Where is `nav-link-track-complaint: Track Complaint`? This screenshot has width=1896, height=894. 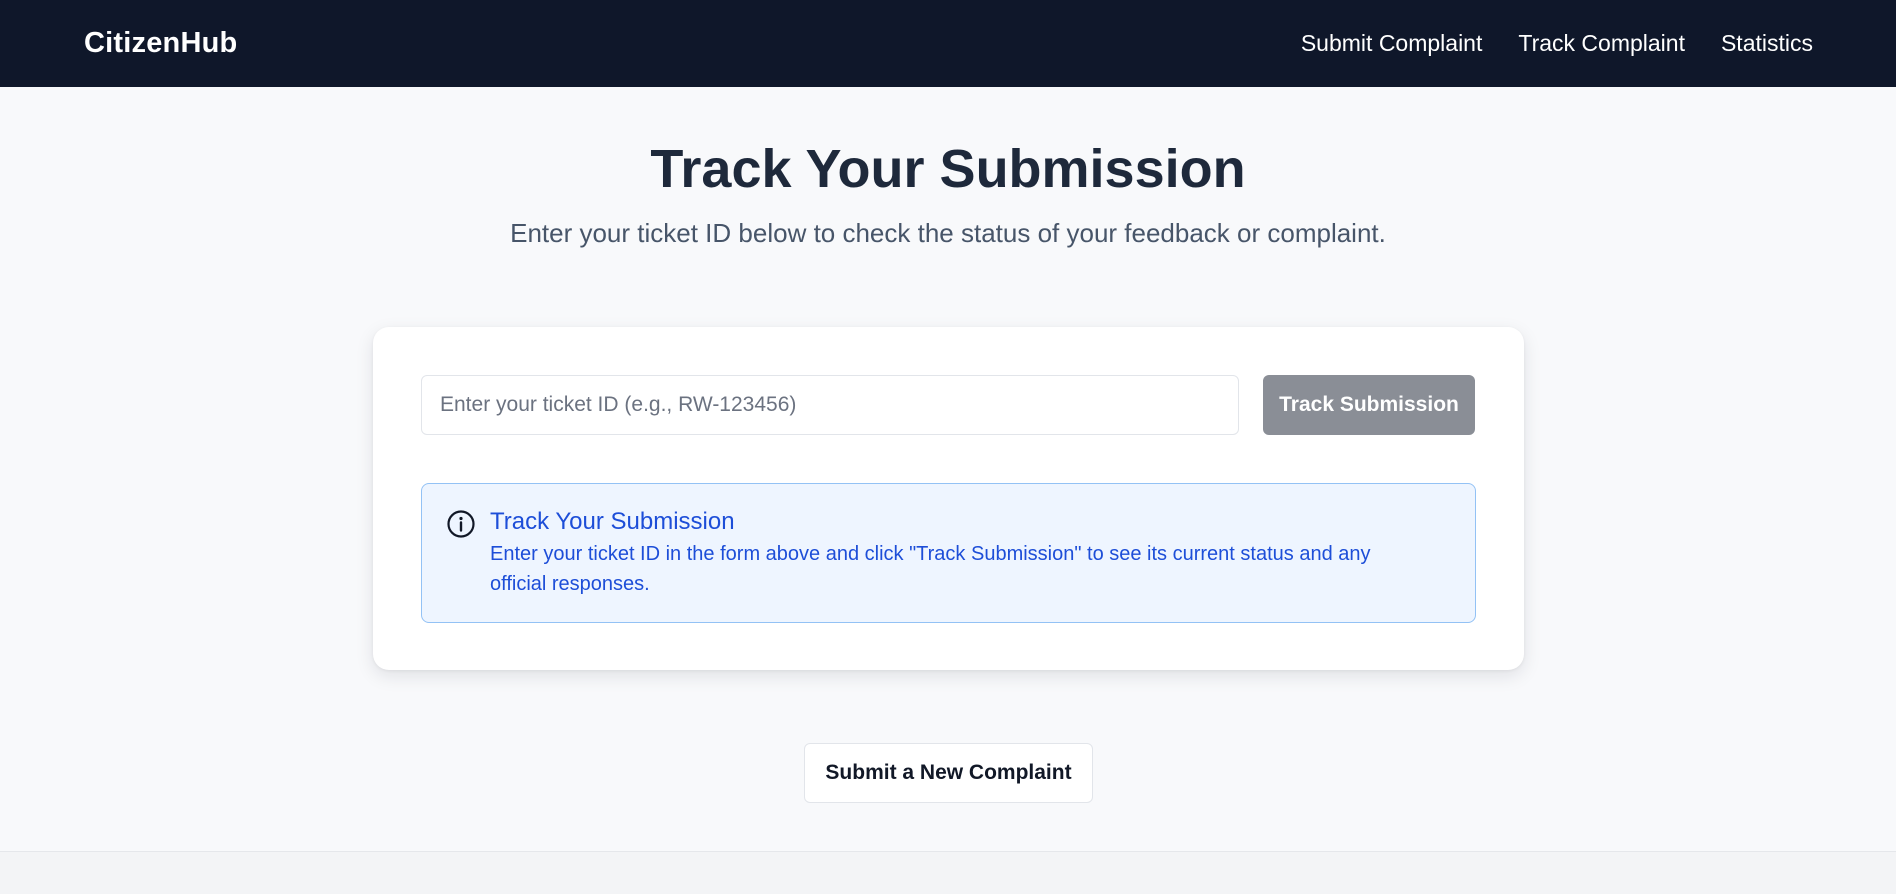
nav-link-track-complaint: Track Complaint is located at coordinates (1601, 43).